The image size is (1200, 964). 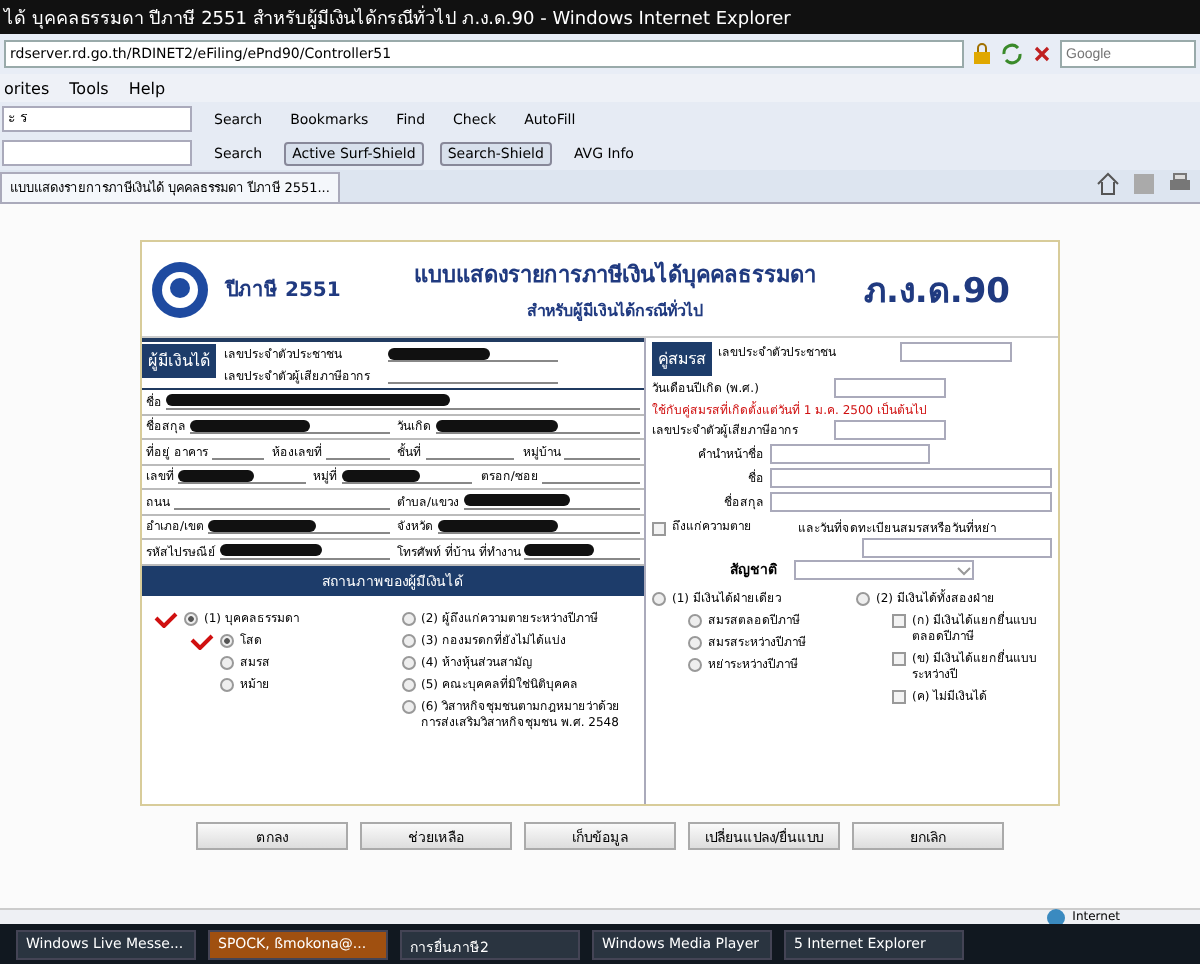 What do you see at coordinates (179, 361) in the screenshot?
I see `section-label: ผู้มีเงินได้` at bounding box center [179, 361].